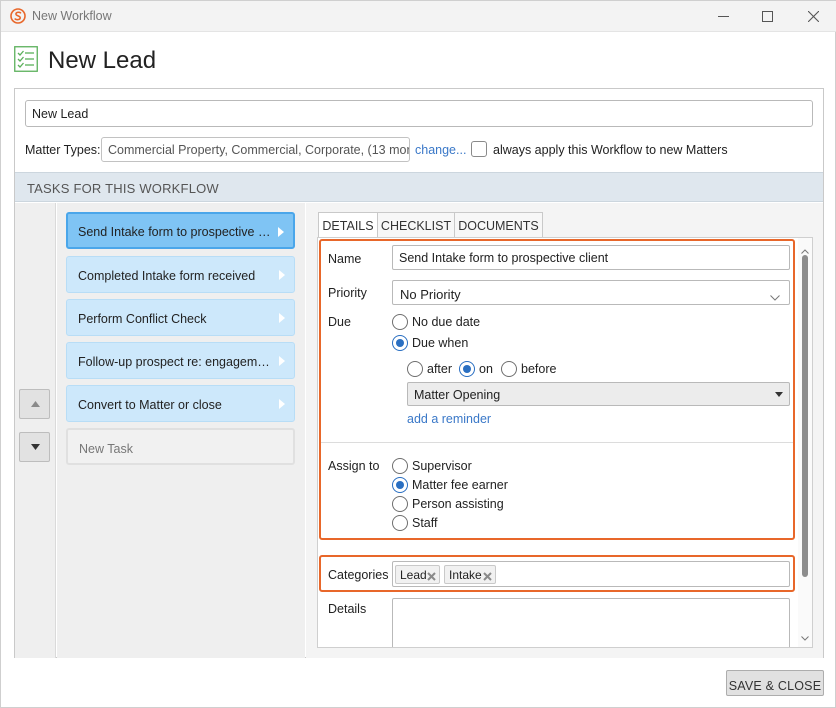  Describe the element at coordinates (813, 16) in the screenshot. I see `close-button` at that location.